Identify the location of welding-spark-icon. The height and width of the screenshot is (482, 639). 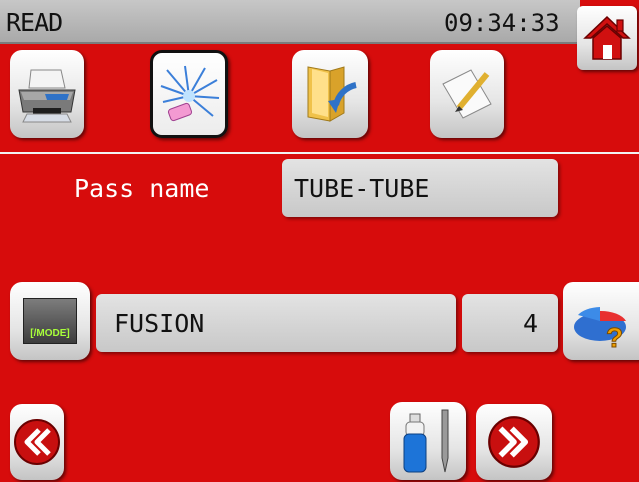
(190, 93).